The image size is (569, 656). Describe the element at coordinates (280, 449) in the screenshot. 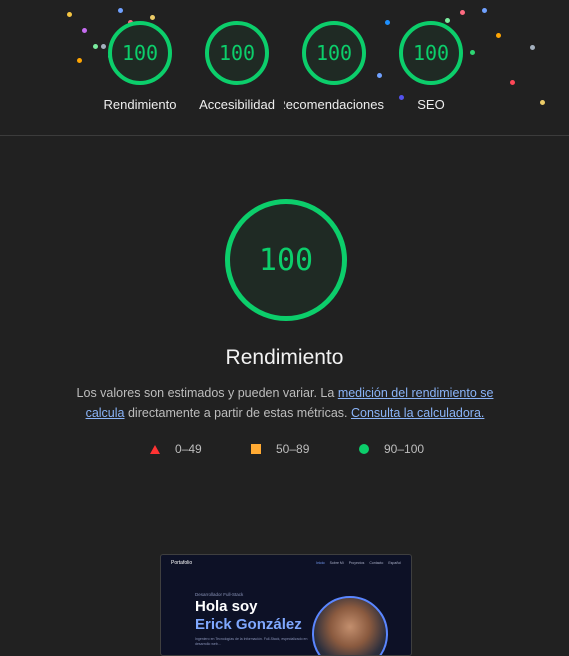

I see `legend-average: 50–89` at that location.